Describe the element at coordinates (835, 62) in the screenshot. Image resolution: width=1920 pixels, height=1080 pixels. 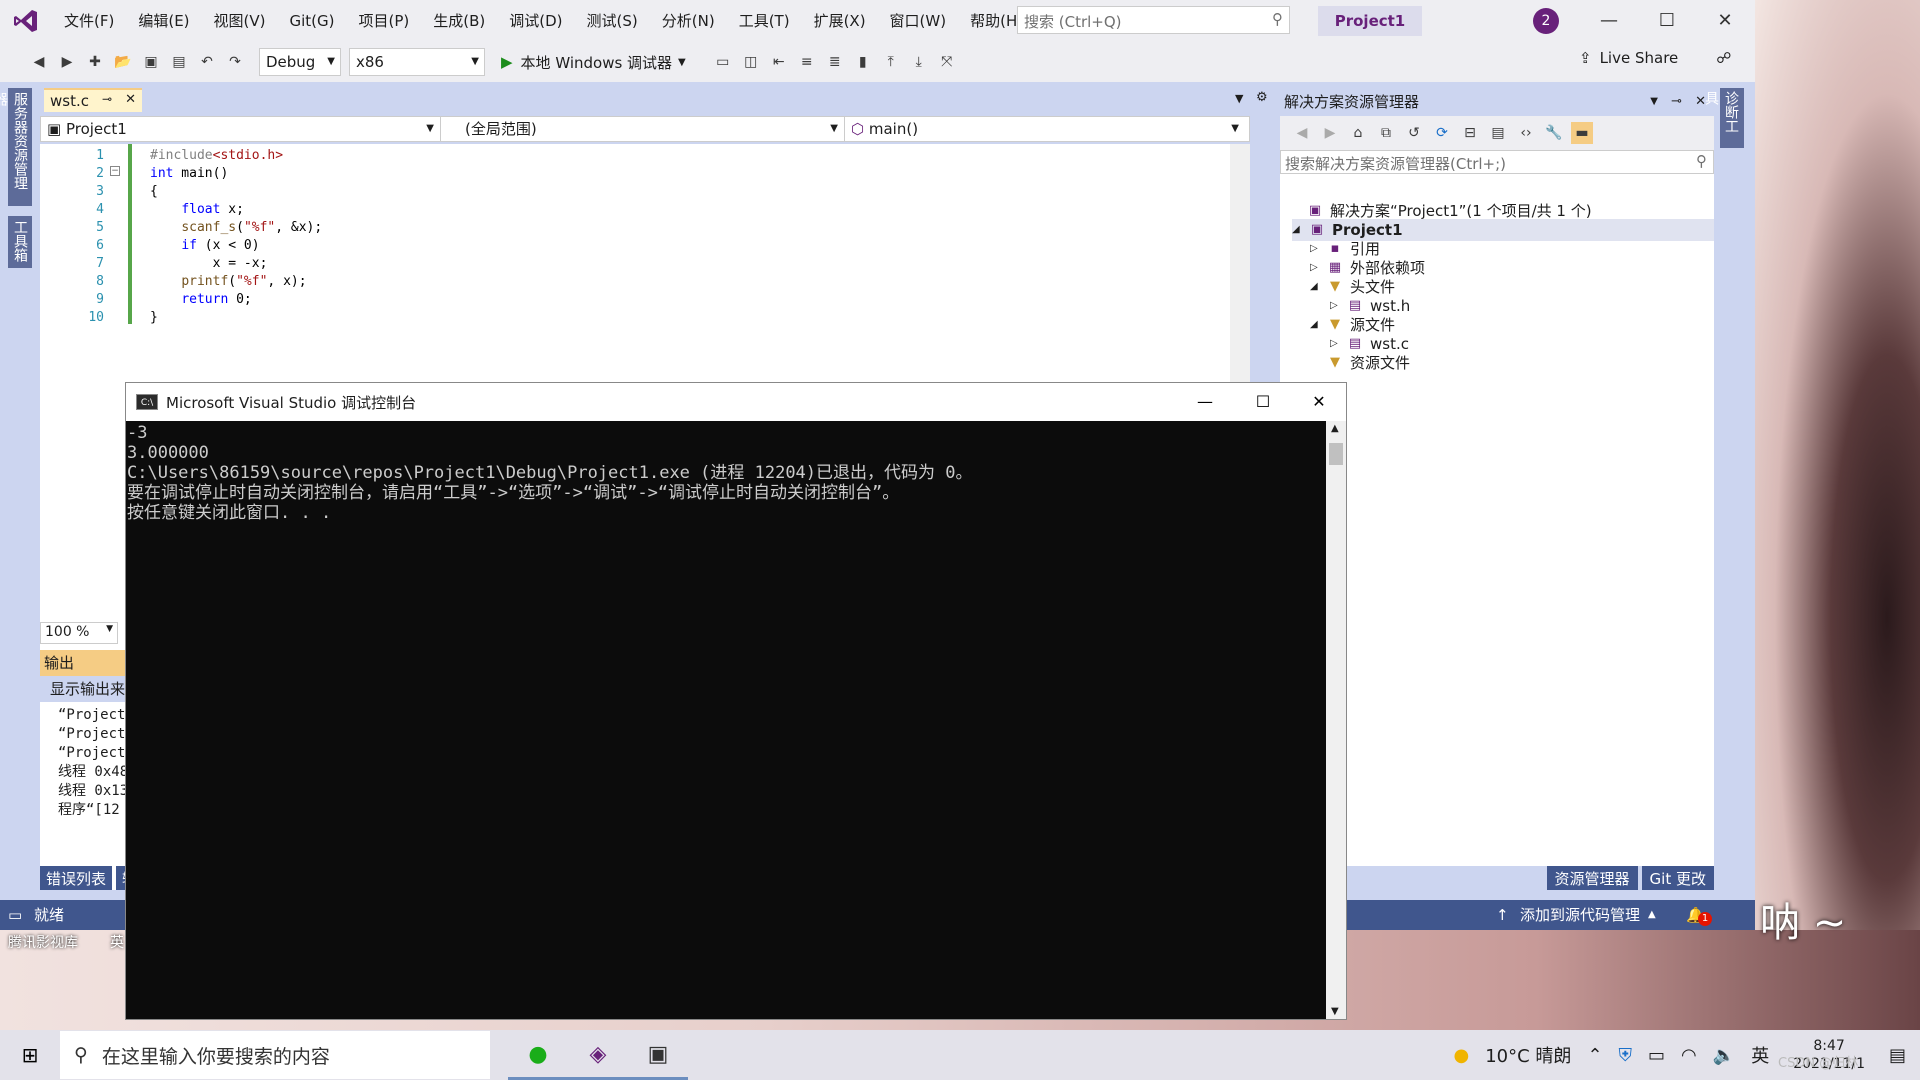
I see `uncomment-icon: ≣` at that location.